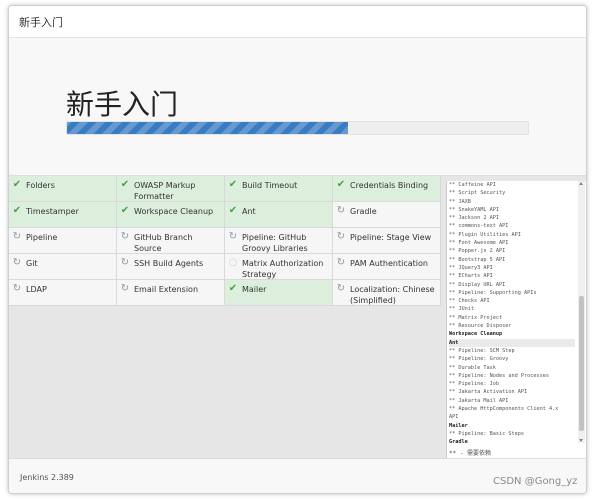 The image size is (604, 499). What do you see at coordinates (479, 226) in the screenshot?
I see `log-line: ** commons-text API` at bounding box center [479, 226].